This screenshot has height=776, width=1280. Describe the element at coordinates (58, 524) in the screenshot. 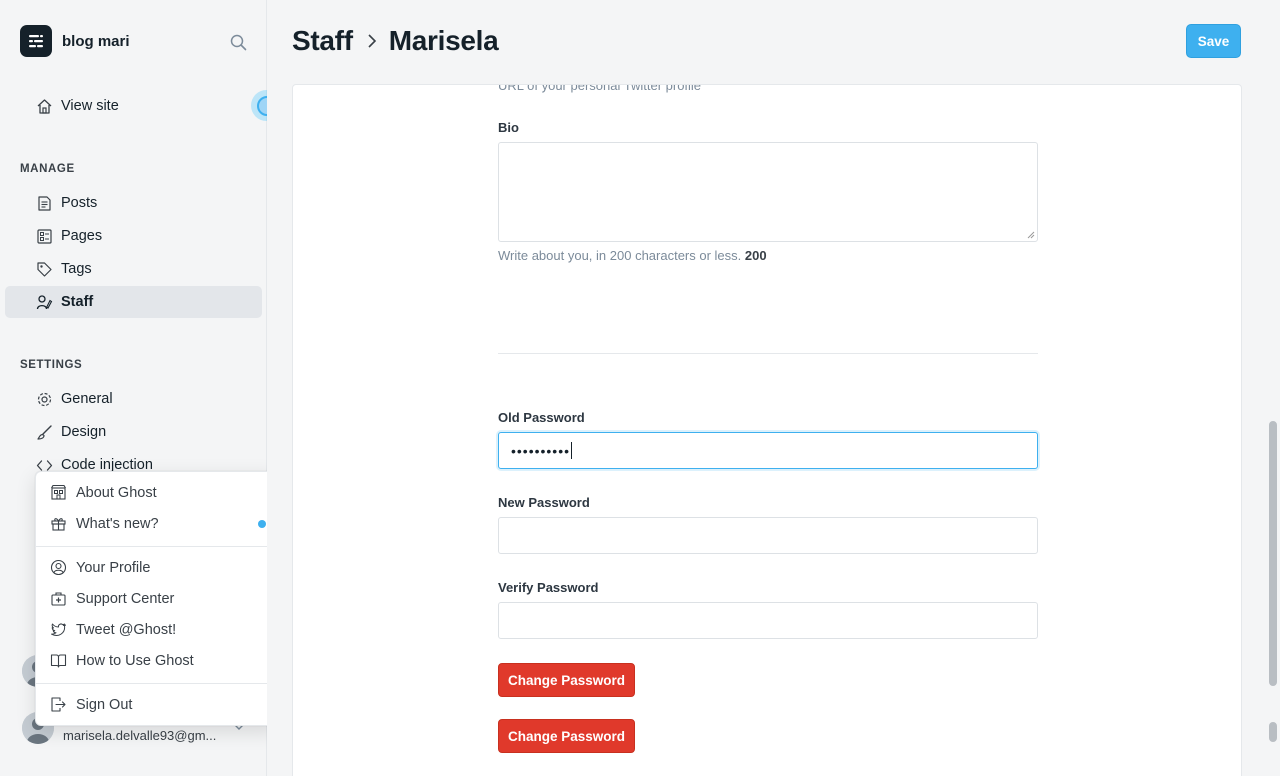

I see `gift-icon` at that location.